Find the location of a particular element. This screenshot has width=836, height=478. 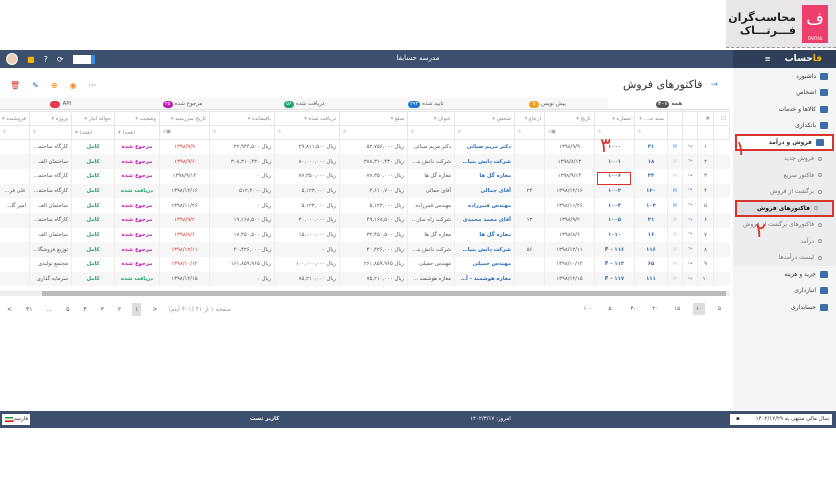

sidebar-item: فروش و درآمد is located at coordinates (784, 142).